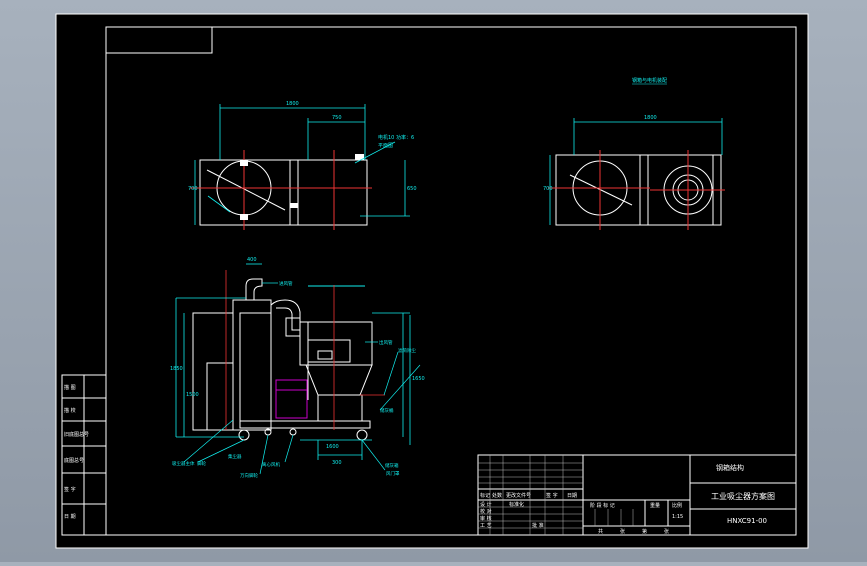 The width and height of the screenshot is (867, 566). Describe the element at coordinates (271, 464) in the screenshot. I see `label-fan: 离心风机` at that location.